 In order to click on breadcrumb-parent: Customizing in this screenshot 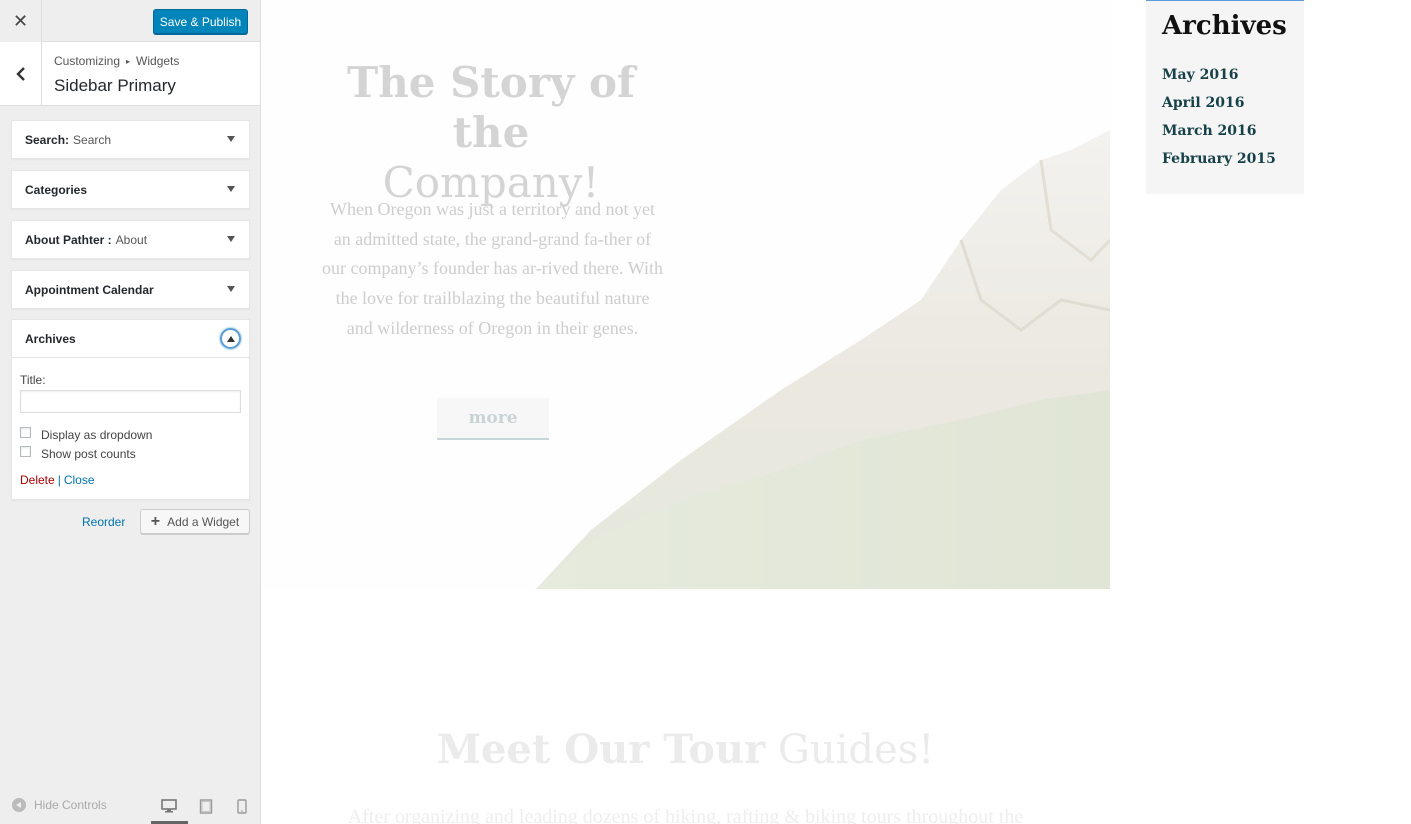, I will do `click(87, 61)`.